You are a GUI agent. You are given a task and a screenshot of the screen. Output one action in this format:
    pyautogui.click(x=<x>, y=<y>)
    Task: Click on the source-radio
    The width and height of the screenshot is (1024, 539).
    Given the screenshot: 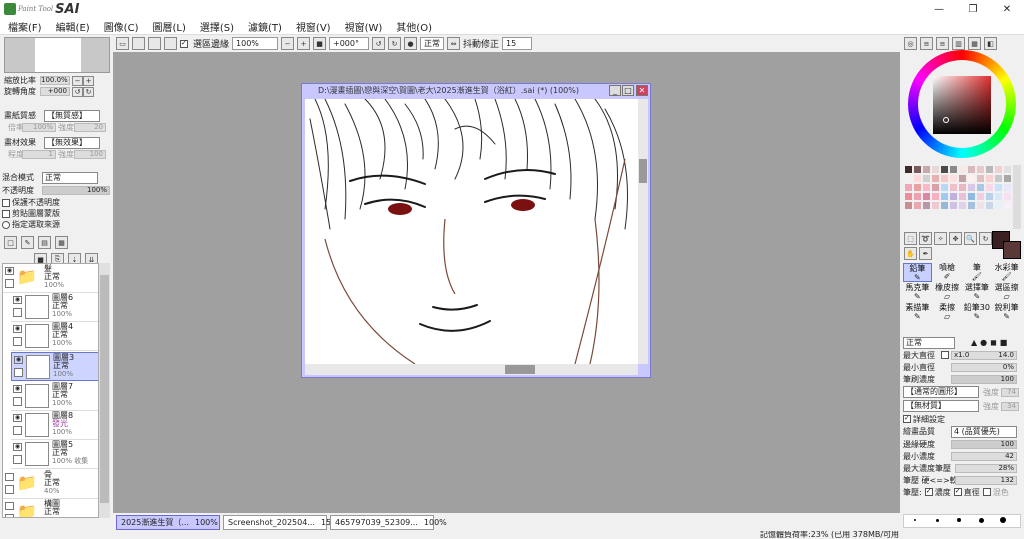 What is the action you would take?
    pyautogui.click(x=6, y=224)
    